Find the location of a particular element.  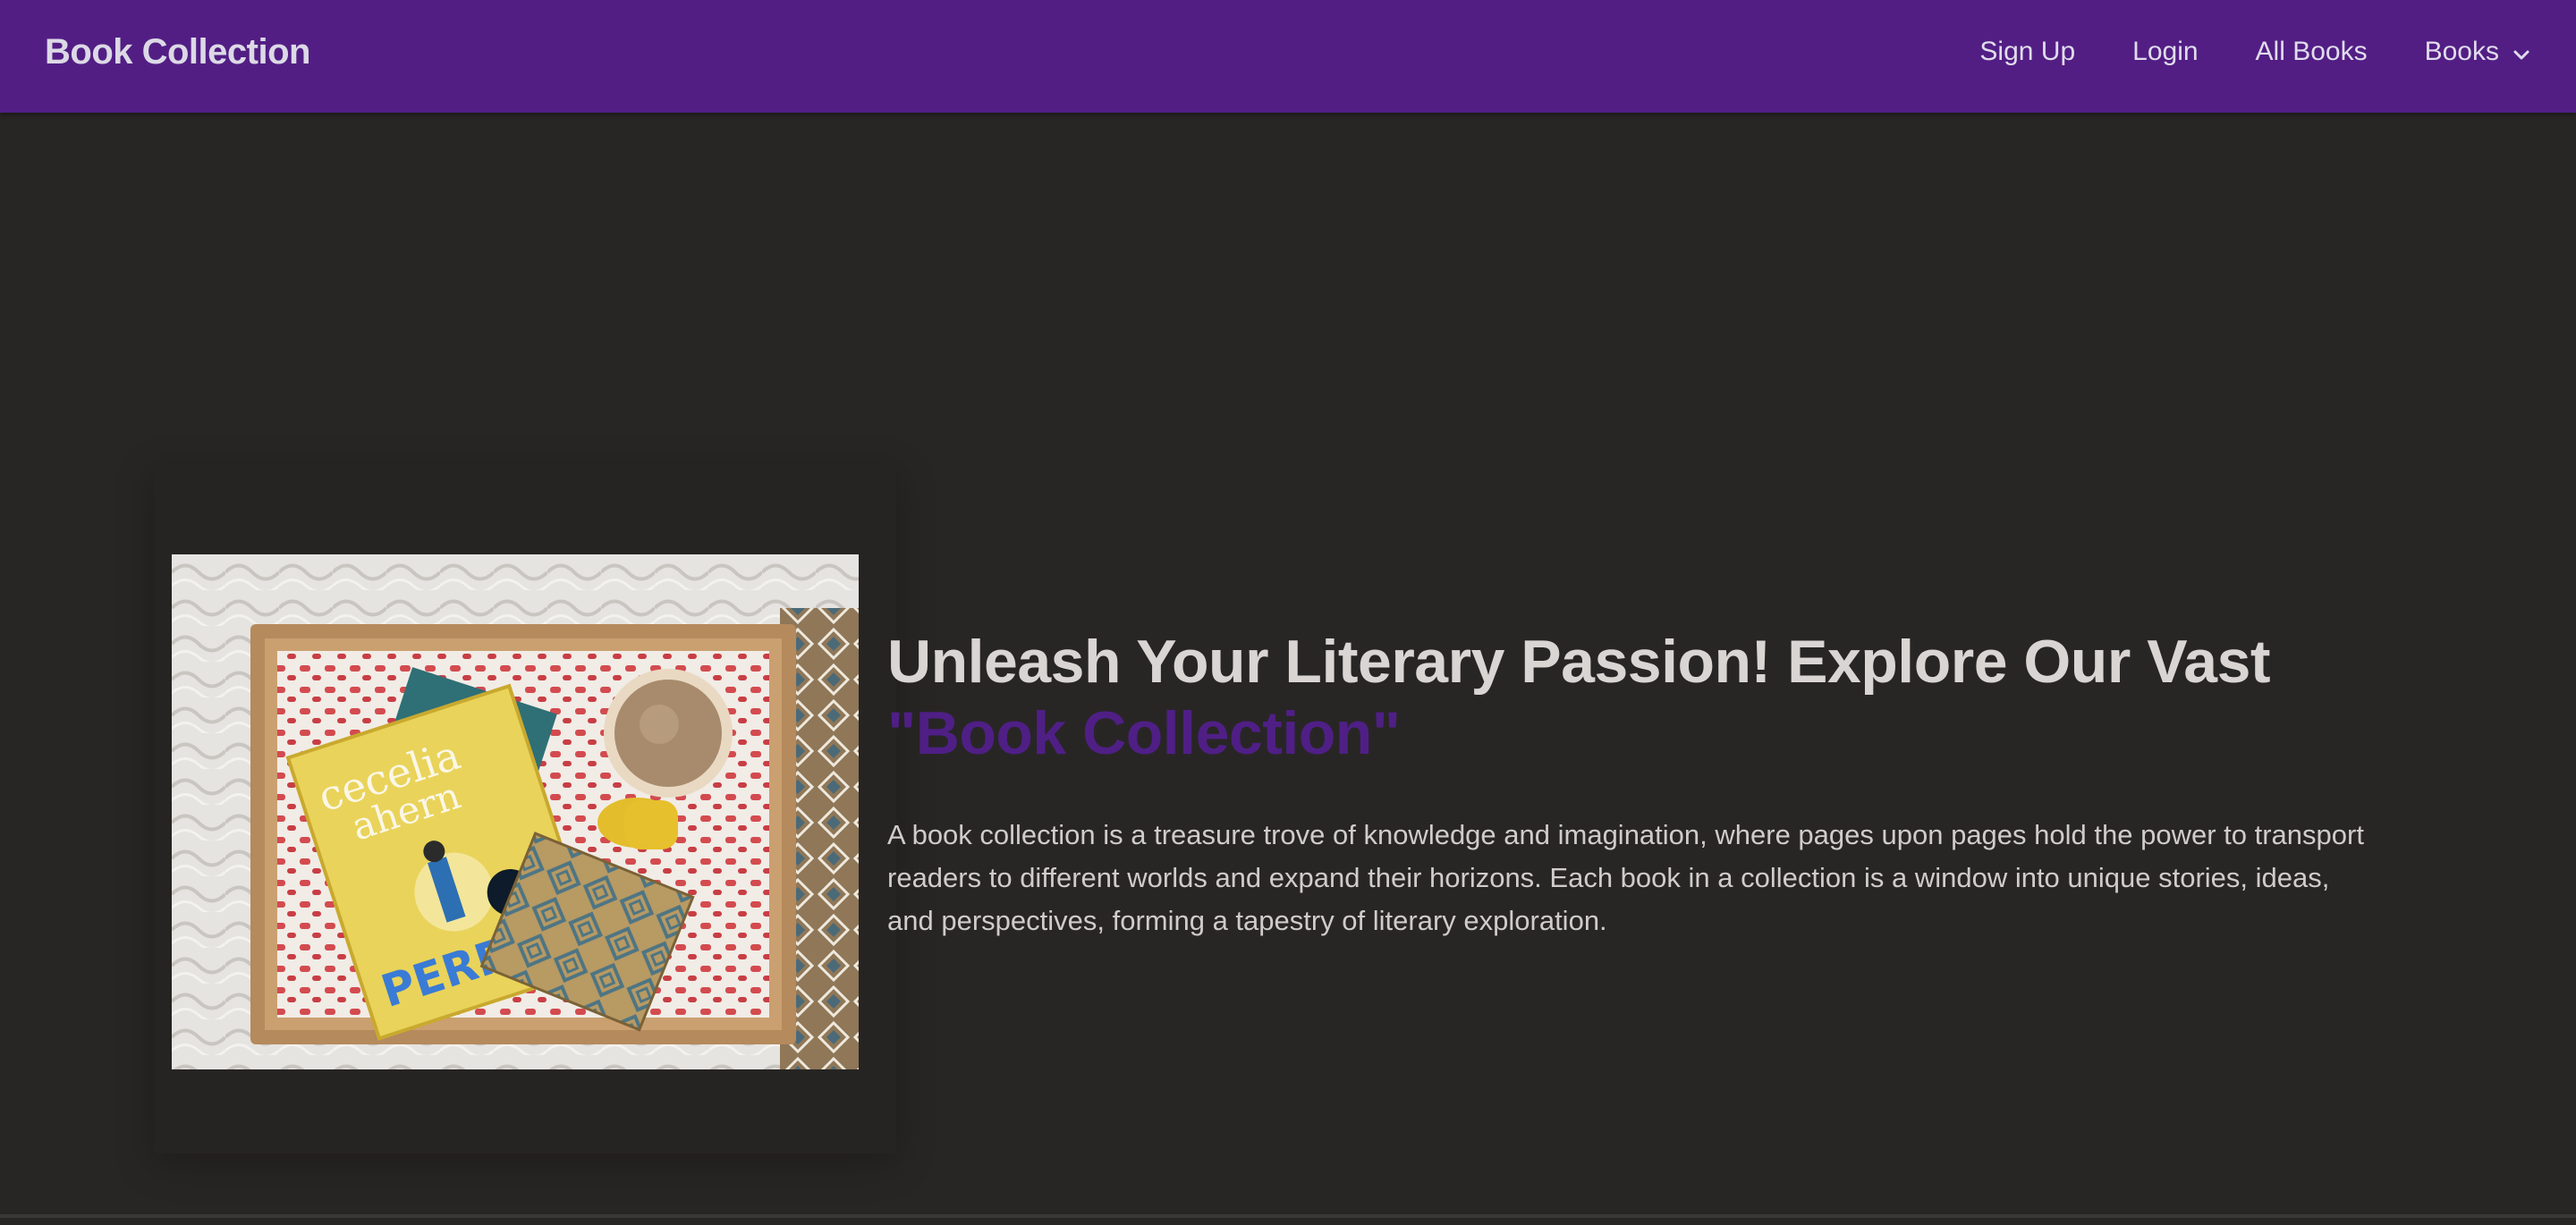

brand-logo: Book Collection is located at coordinates (177, 52).